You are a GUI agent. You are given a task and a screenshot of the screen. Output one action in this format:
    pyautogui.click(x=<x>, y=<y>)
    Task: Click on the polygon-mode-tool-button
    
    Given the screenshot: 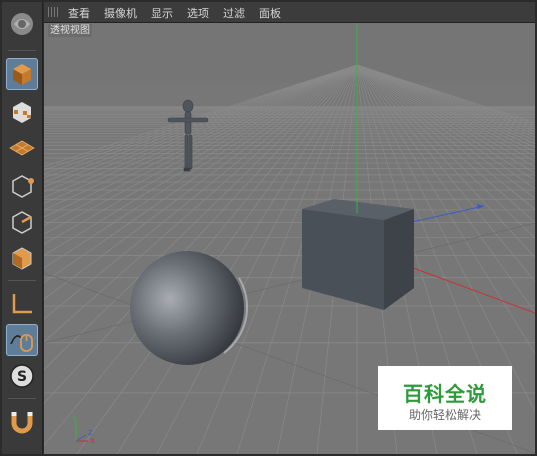 What is the action you would take?
    pyautogui.click(x=22, y=258)
    